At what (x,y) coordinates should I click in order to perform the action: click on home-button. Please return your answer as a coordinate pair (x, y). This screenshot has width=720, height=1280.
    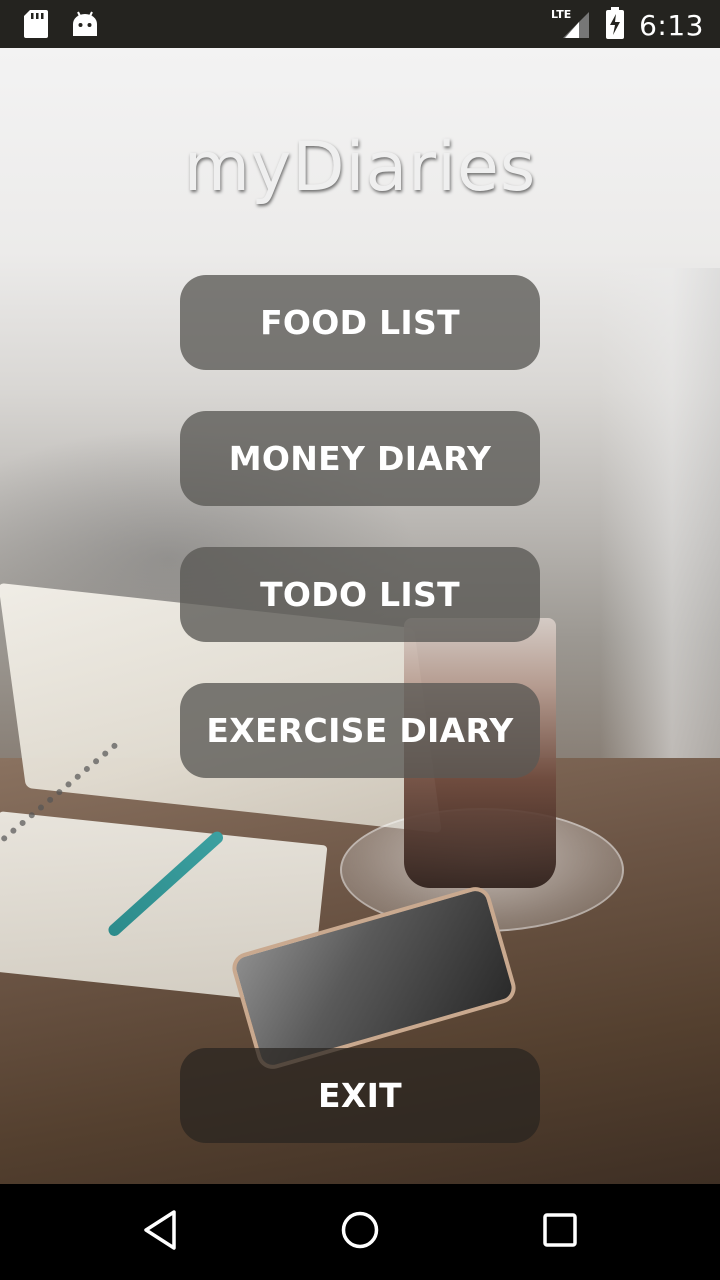
    Looking at the image, I should click on (360, 1232).